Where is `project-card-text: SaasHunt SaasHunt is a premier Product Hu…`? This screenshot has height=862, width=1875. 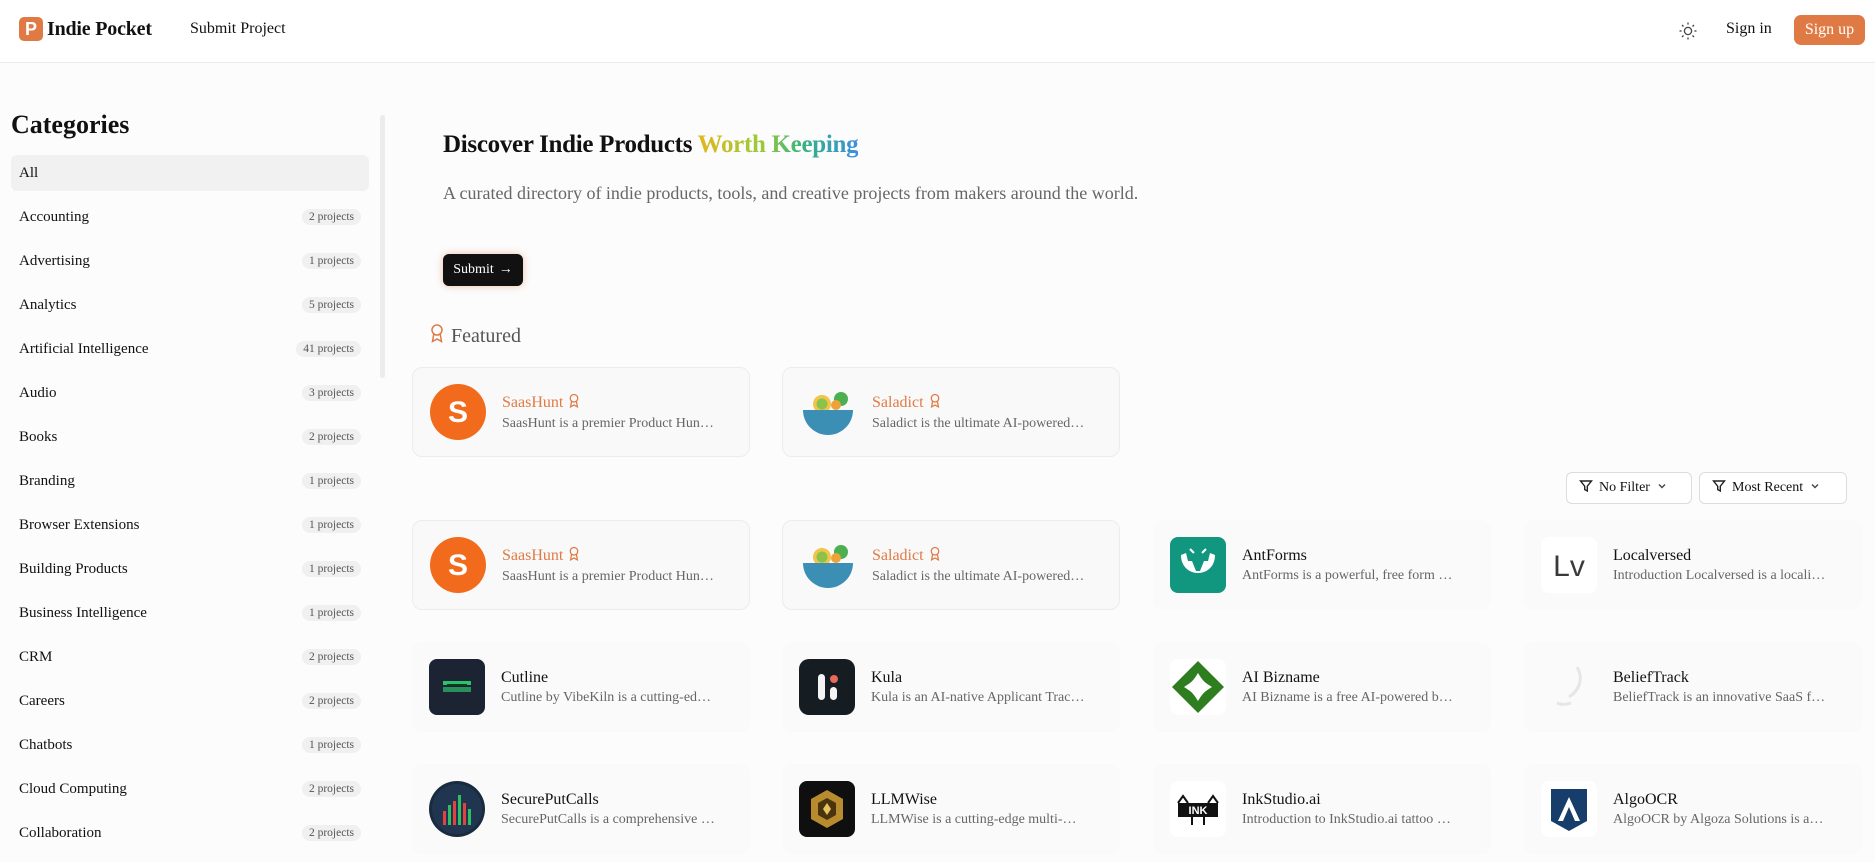
project-card-text: SaasHunt SaasHunt is a premier Product Hu… is located at coordinates (622, 412).